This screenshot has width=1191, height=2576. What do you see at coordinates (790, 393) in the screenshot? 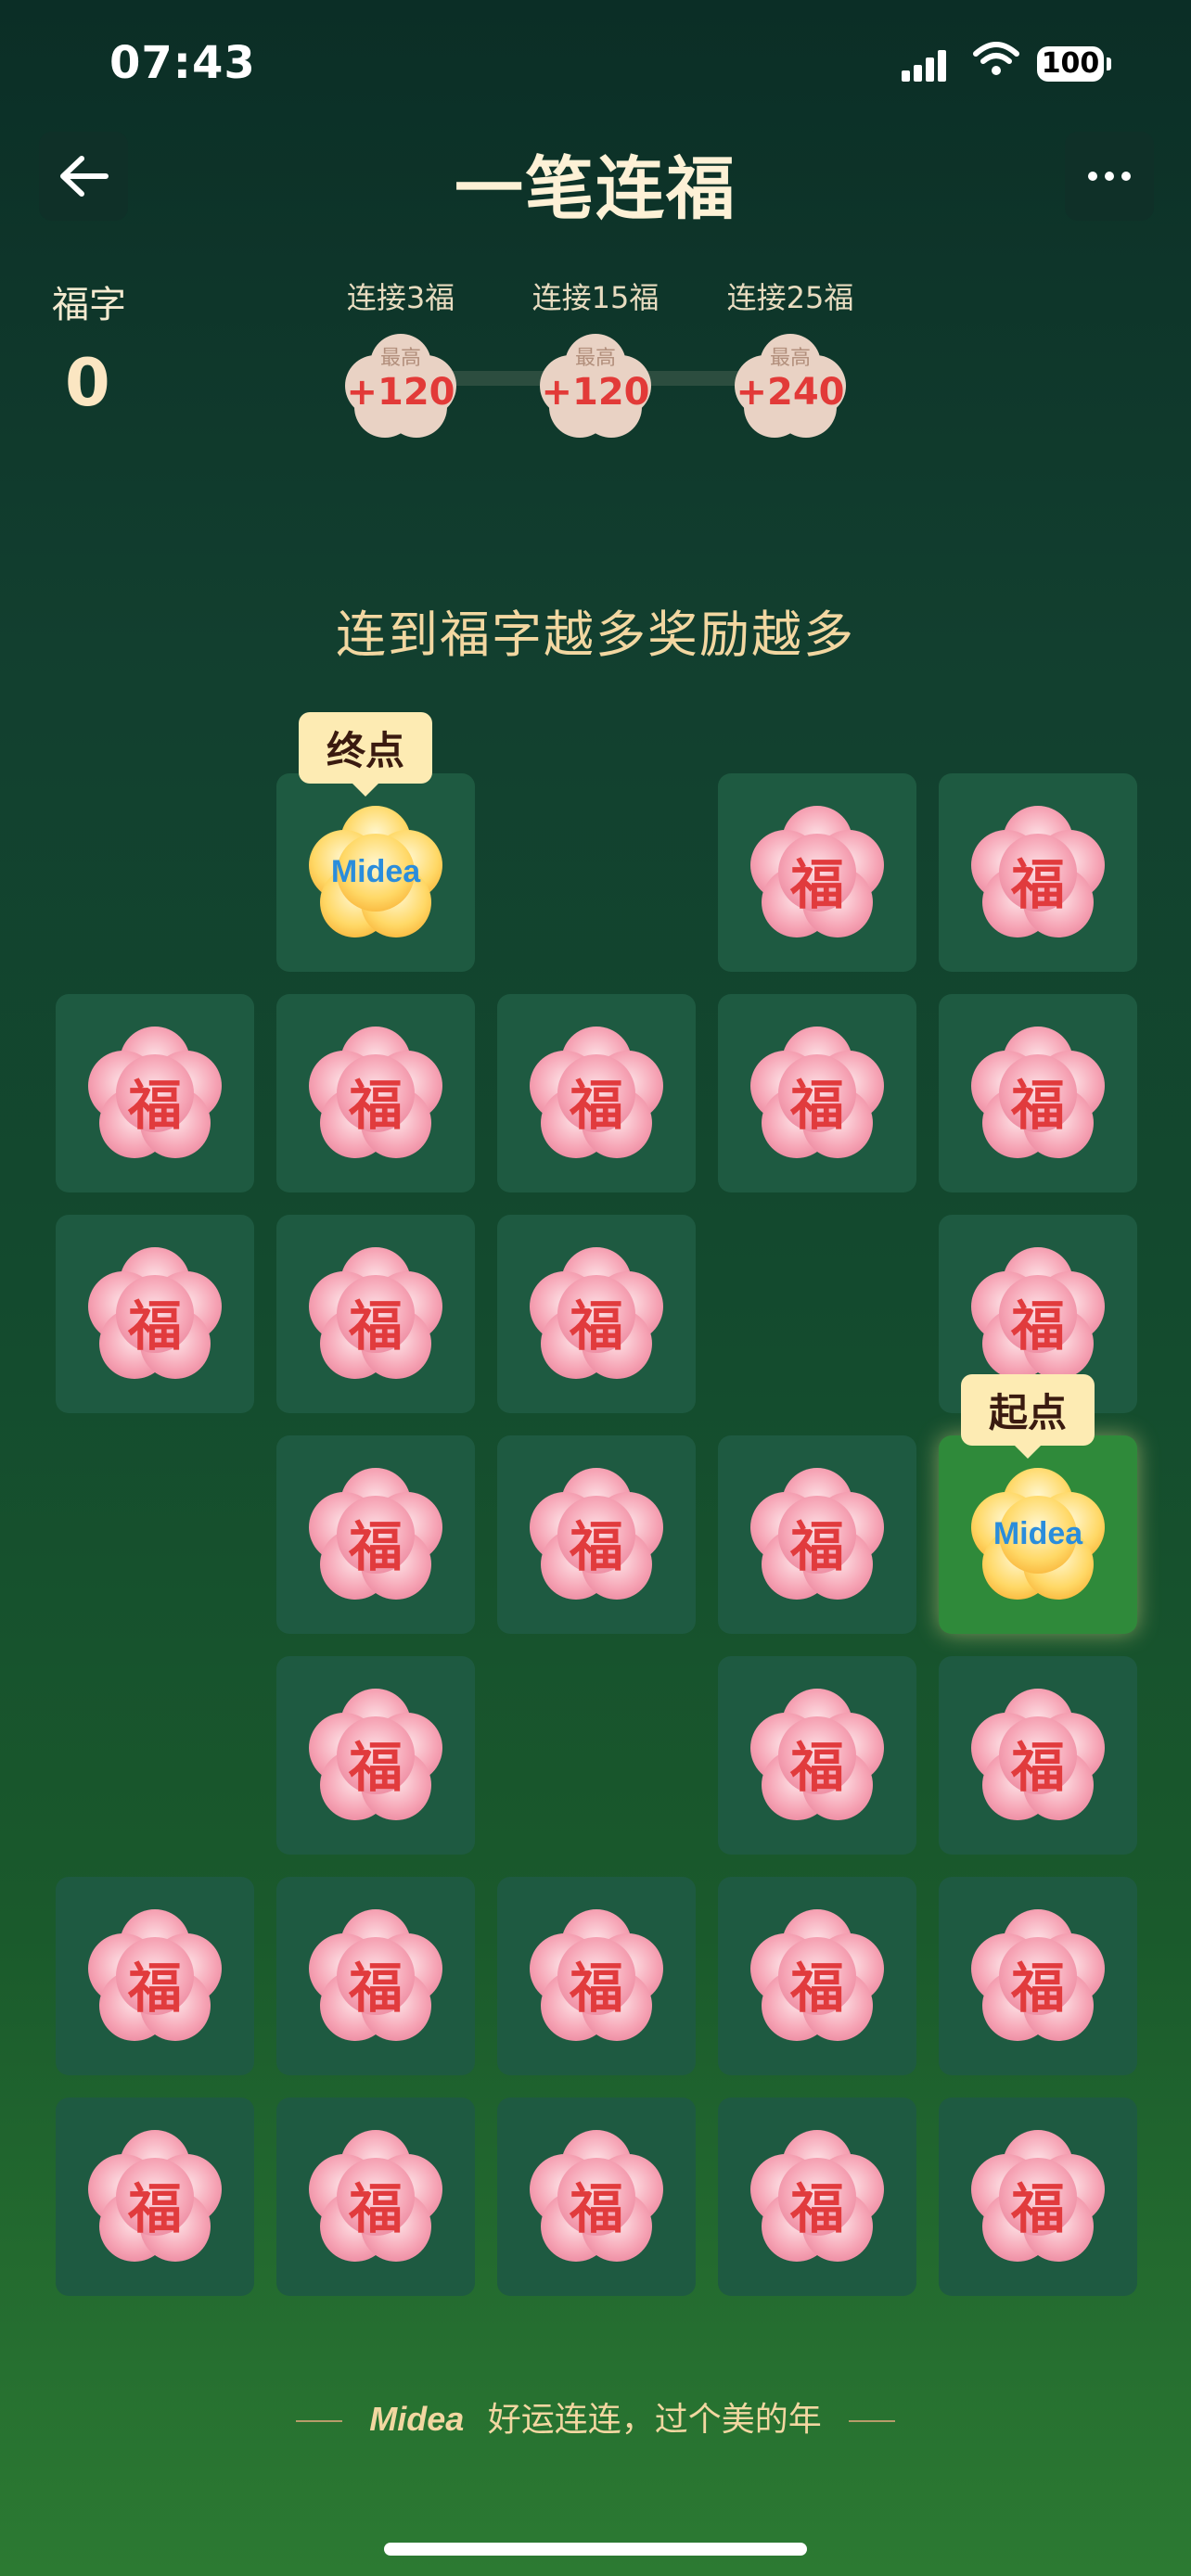
I see `milestone-amount: +240` at bounding box center [790, 393].